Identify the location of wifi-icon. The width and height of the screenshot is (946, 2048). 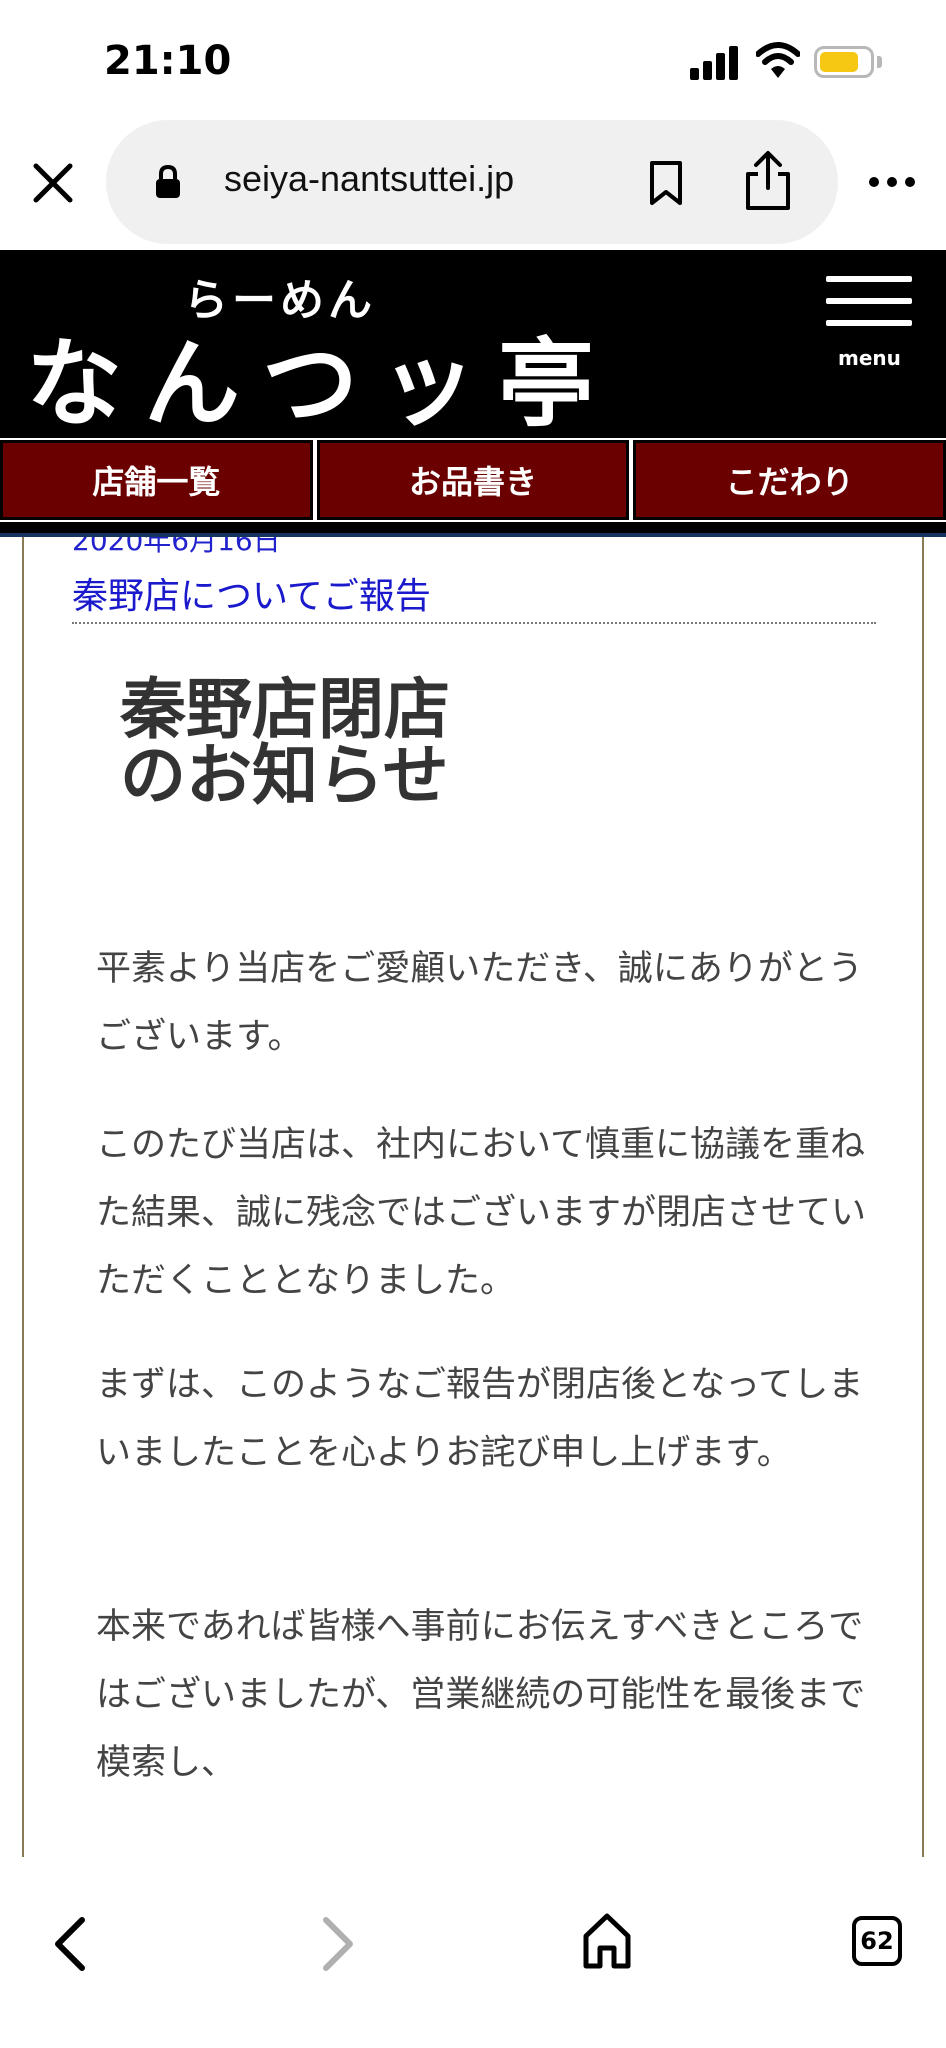
(778, 60).